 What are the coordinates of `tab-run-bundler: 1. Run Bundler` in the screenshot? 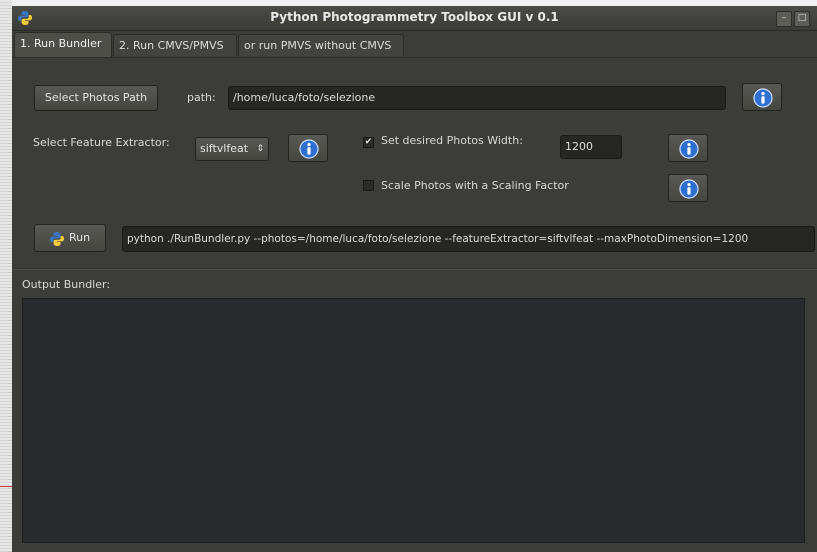 It's located at (63, 44).